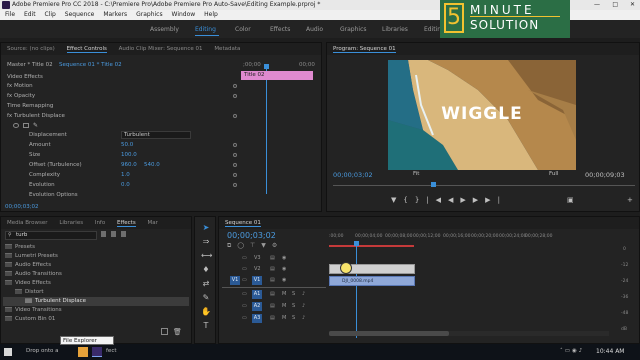 Image resolution: width=640 pixels, height=360 pixels. I want to click on reset-size-icon, so click(235, 155).